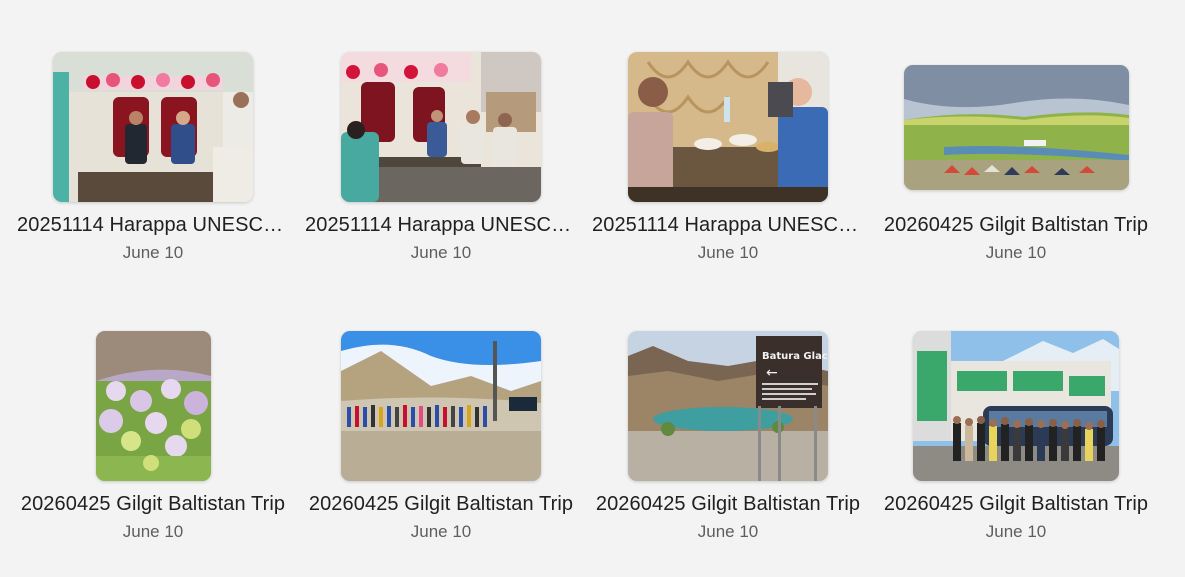  I want to click on photo-thumbnail: Batura Glacier ←, so click(728, 406).